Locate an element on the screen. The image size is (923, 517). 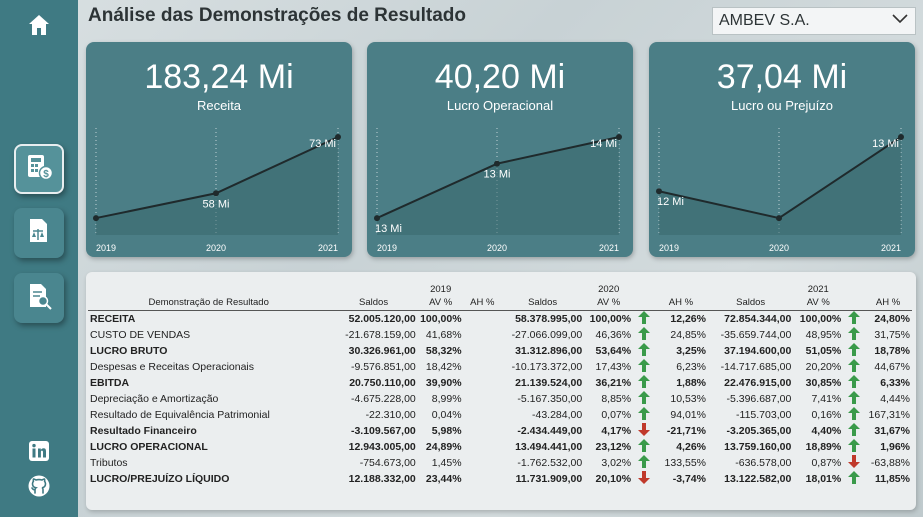
report-nav-button is located at coordinates (39, 298).